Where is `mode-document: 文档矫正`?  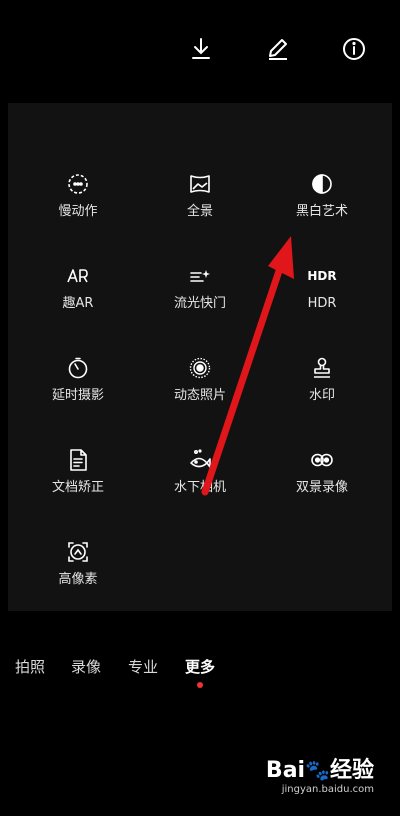
mode-document: 文档矫正 is located at coordinates (78, 478).